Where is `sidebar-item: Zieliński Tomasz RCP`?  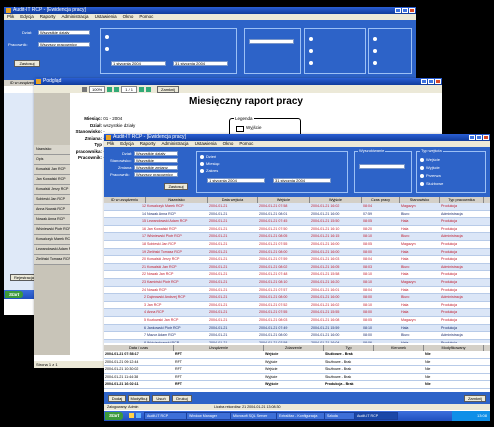
sidebar-item: Zieliński Tomasz RCP is located at coordinates (52, 260).